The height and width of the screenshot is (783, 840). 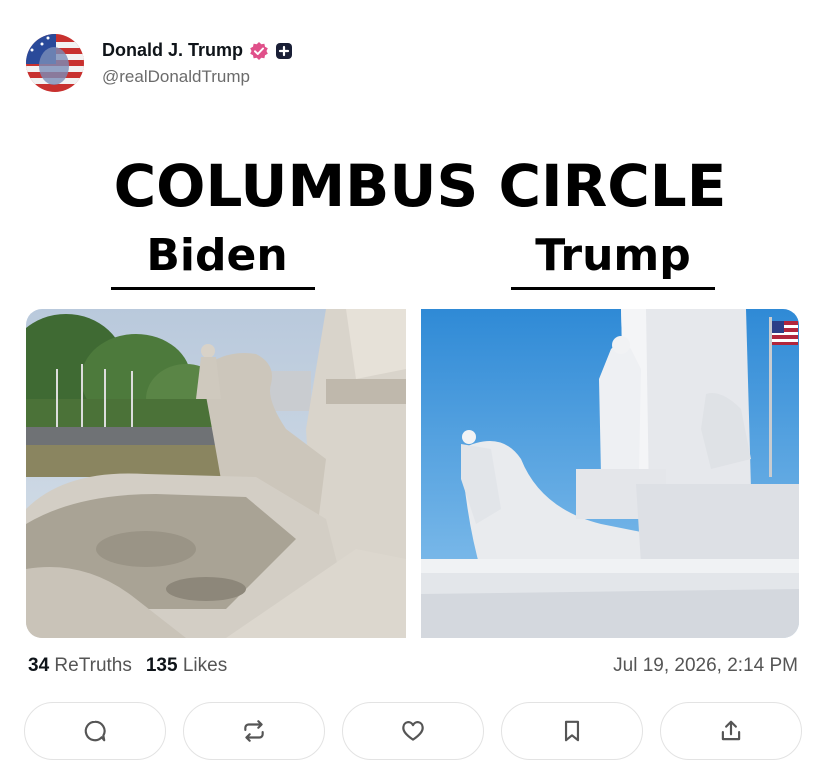 I want to click on author-name: Donald J. Trump, so click(x=172, y=50).